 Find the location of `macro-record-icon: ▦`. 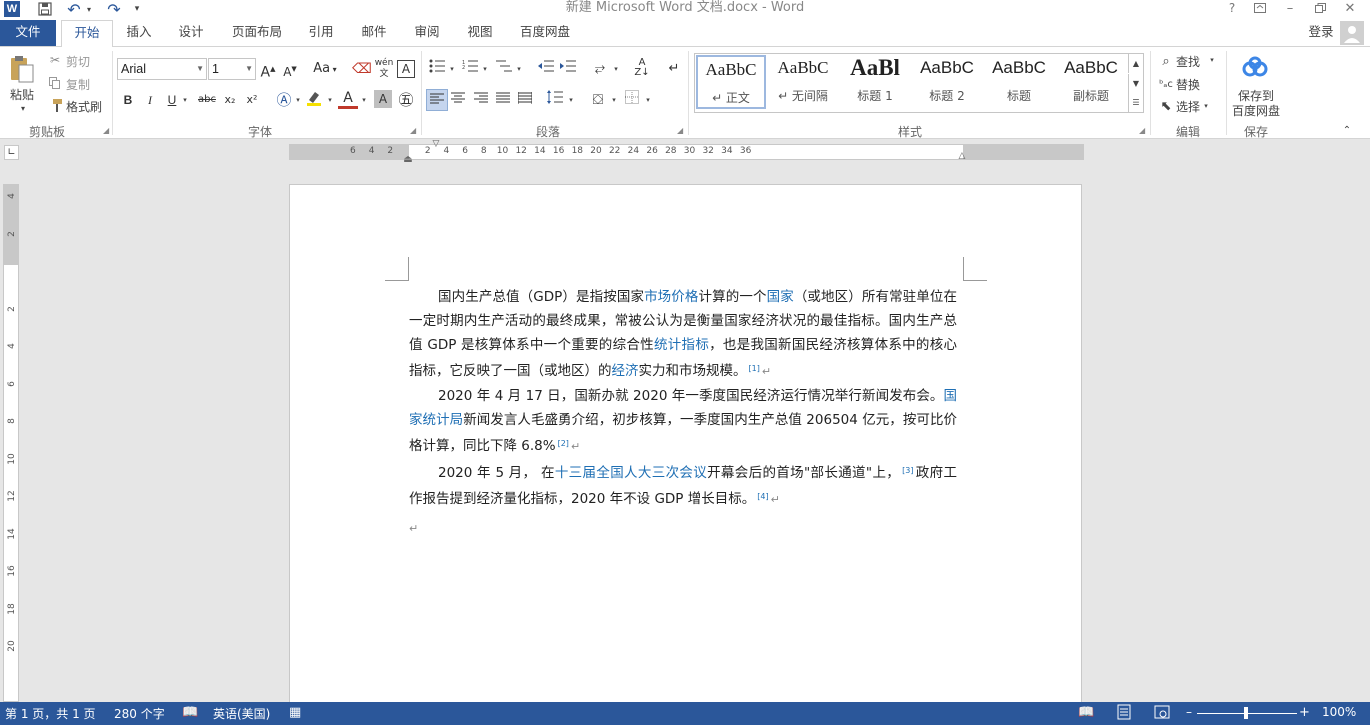

macro-record-icon: ▦ is located at coordinates (295, 712).